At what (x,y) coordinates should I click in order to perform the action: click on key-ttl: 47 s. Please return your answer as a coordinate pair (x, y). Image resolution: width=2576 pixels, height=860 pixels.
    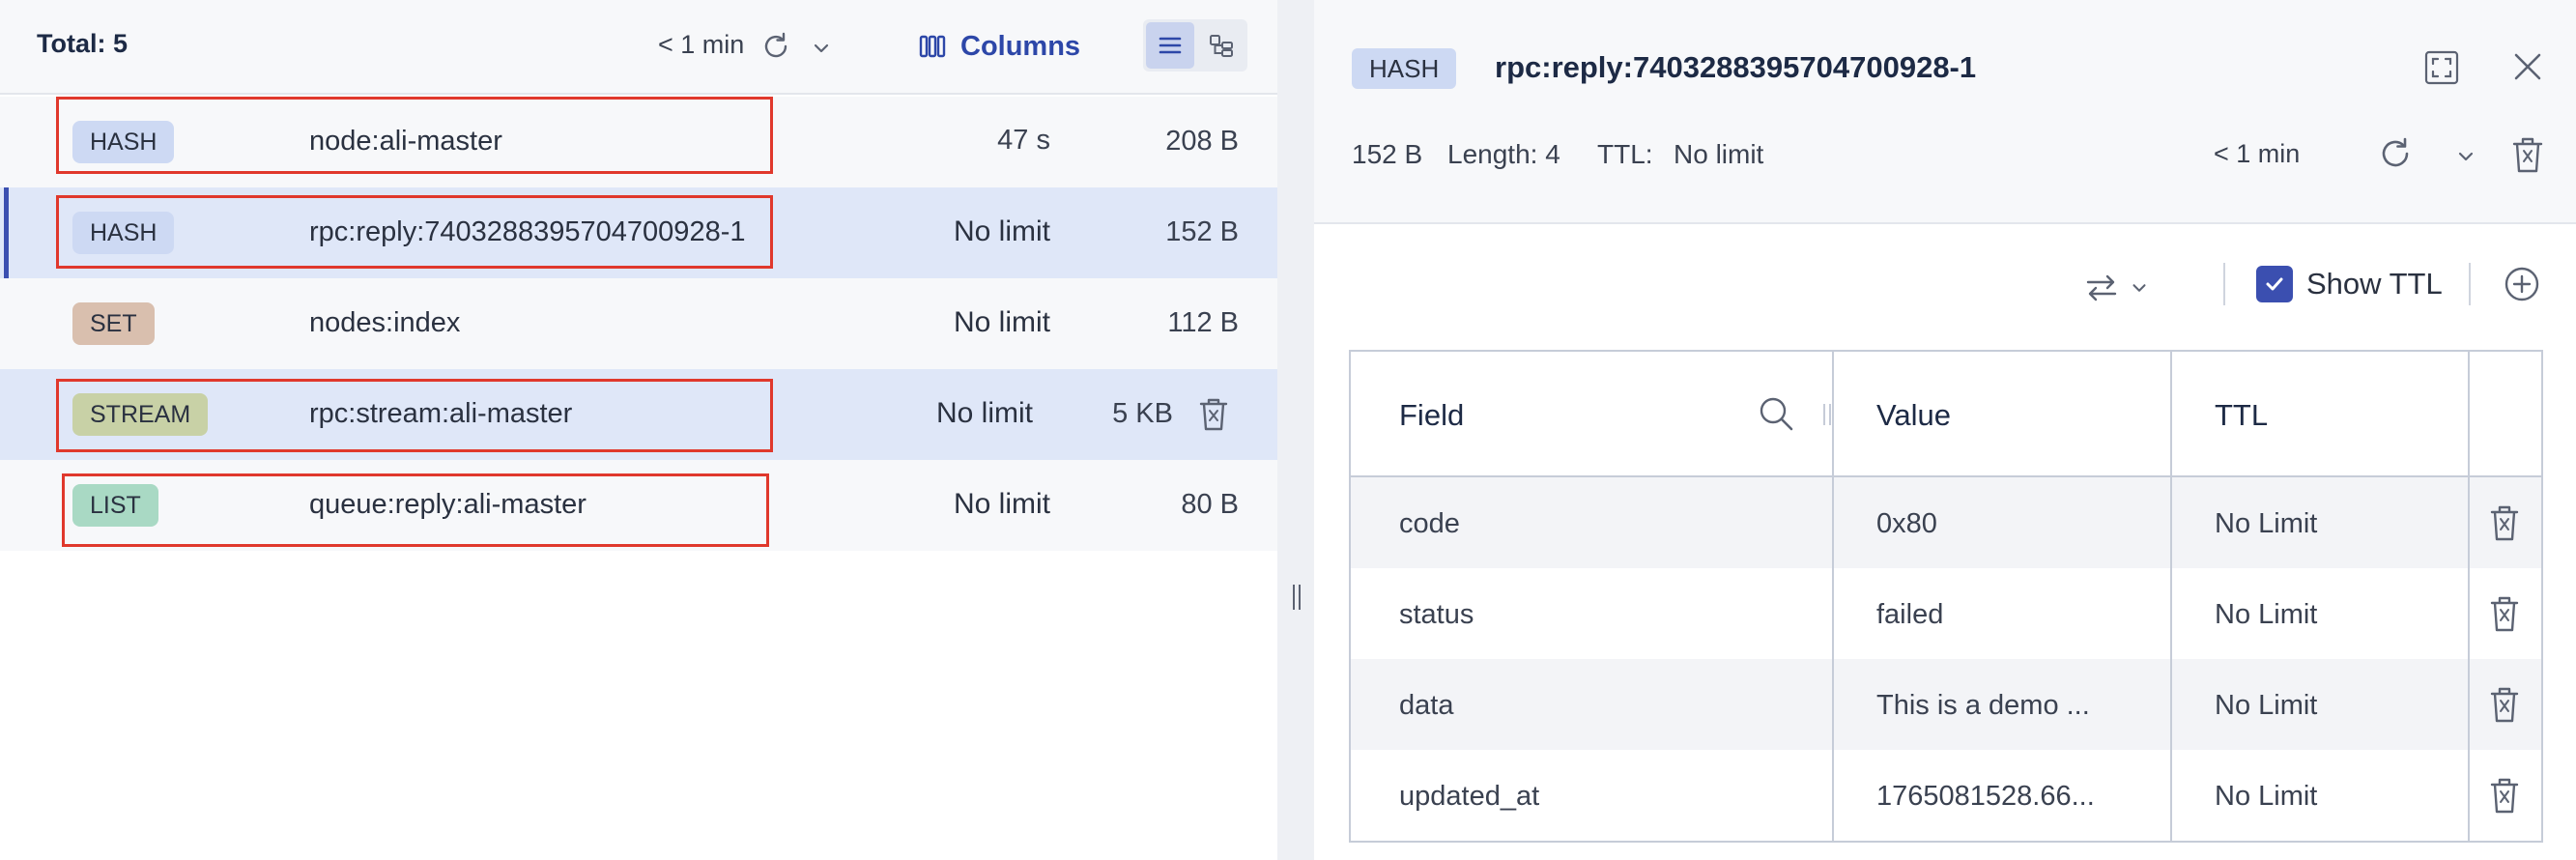
    Looking at the image, I should click on (1024, 141).